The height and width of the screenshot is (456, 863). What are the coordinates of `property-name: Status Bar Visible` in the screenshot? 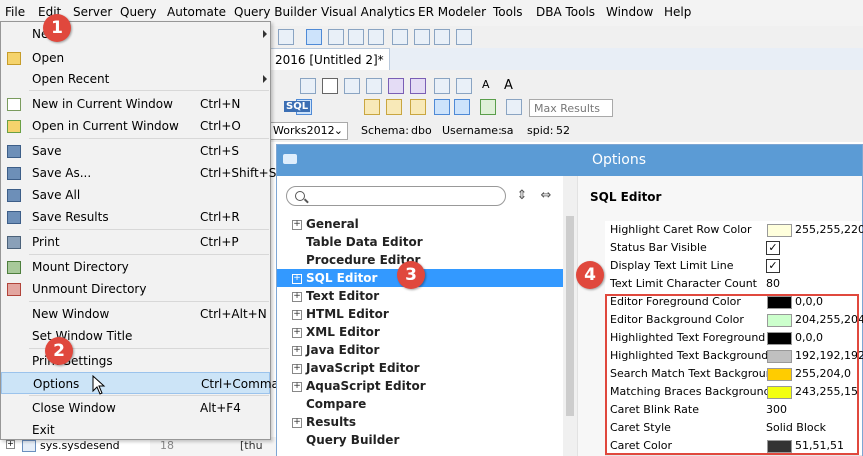 It's located at (658, 247).